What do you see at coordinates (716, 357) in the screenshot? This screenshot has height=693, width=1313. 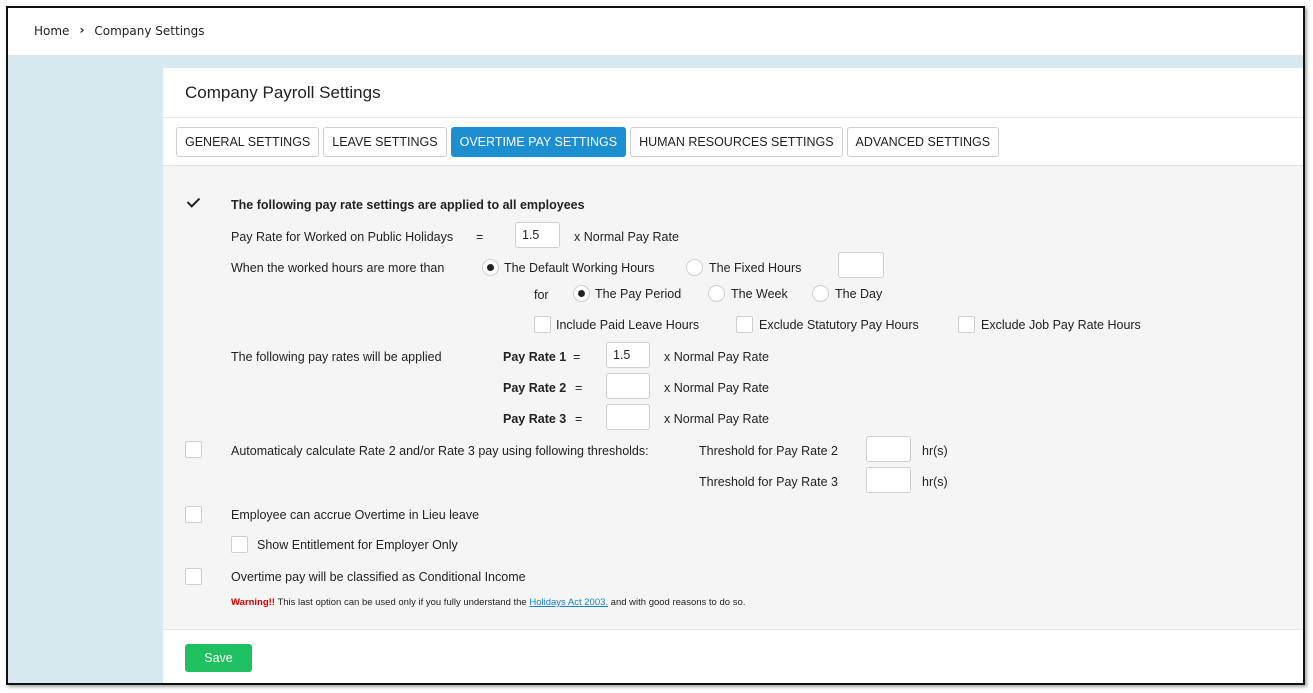 I see `pay-rate-1-normal-label: x Normal Pay Rate` at bounding box center [716, 357].